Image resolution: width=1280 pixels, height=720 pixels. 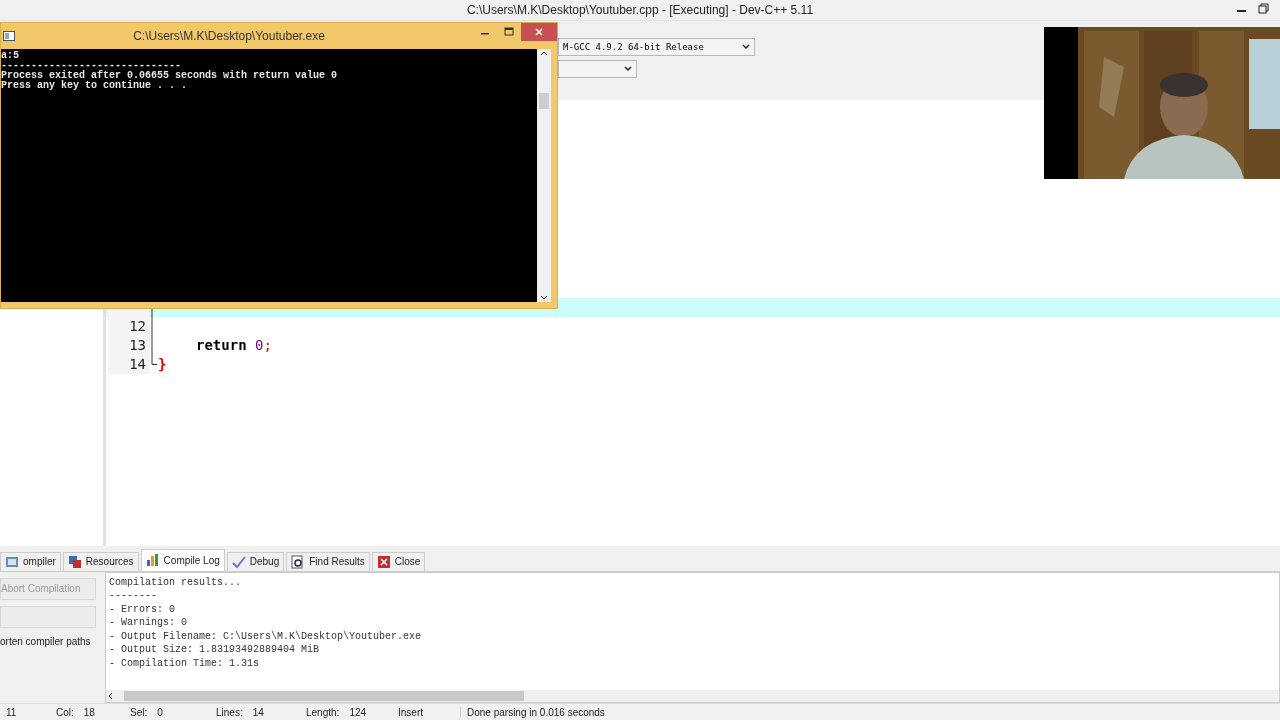 What do you see at coordinates (640, 9) in the screenshot?
I see `window-title: C:\Users\M.K\Desktop\Youtuber.cpp - [Executing] - Dev-C++ 5.11` at bounding box center [640, 9].